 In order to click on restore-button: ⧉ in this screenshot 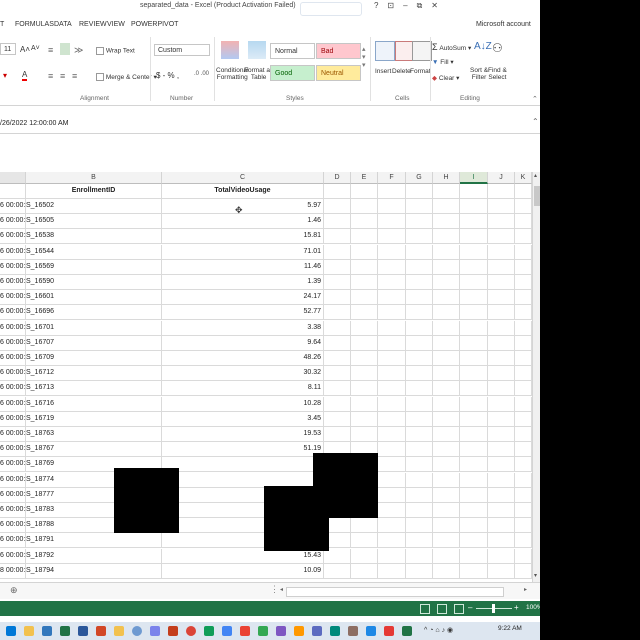, I will do `click(420, 6)`.